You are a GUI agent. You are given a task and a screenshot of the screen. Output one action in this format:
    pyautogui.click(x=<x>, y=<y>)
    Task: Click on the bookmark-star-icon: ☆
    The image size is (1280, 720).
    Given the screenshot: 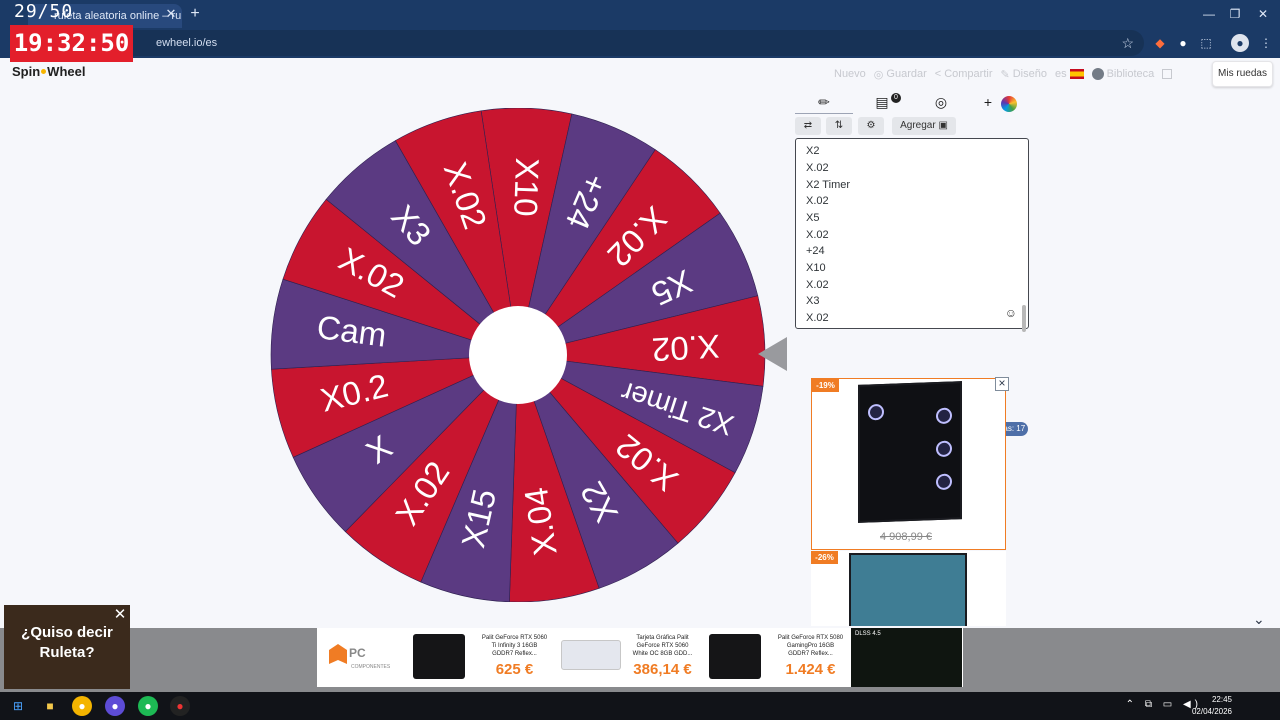 What is the action you would take?
    pyautogui.click(x=1127, y=43)
    